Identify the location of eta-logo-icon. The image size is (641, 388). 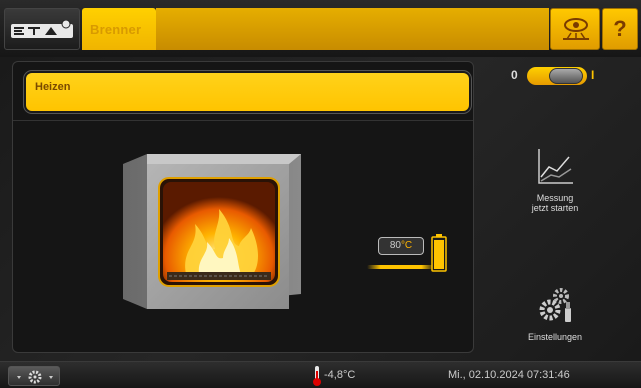
(42, 29).